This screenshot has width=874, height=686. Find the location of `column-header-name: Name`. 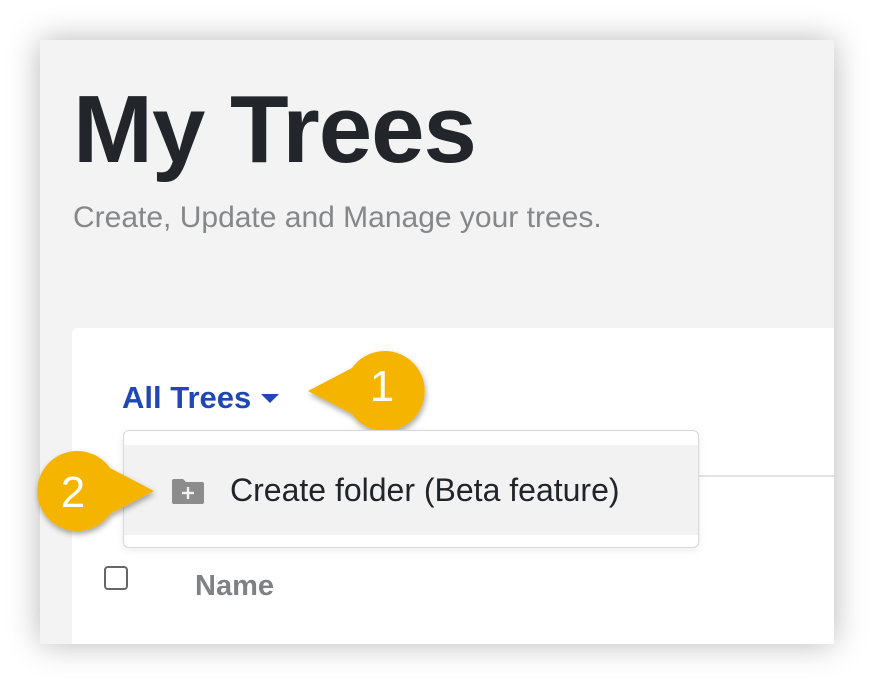

column-header-name: Name is located at coordinates (234, 586).